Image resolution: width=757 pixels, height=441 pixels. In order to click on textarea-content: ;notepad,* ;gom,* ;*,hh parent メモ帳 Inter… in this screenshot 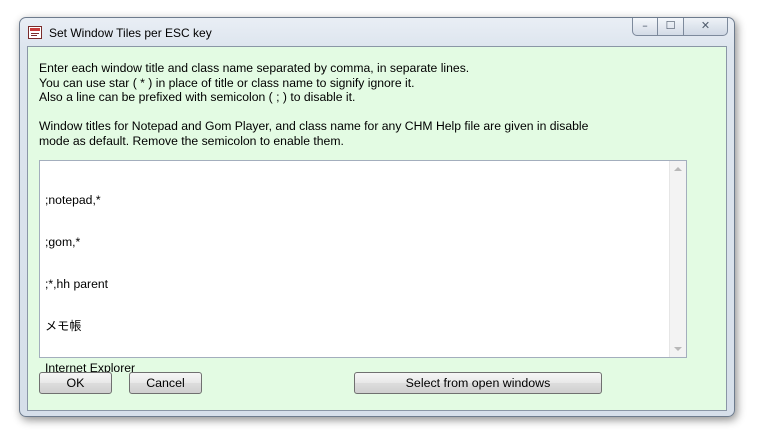, I will do `click(90, 284)`.